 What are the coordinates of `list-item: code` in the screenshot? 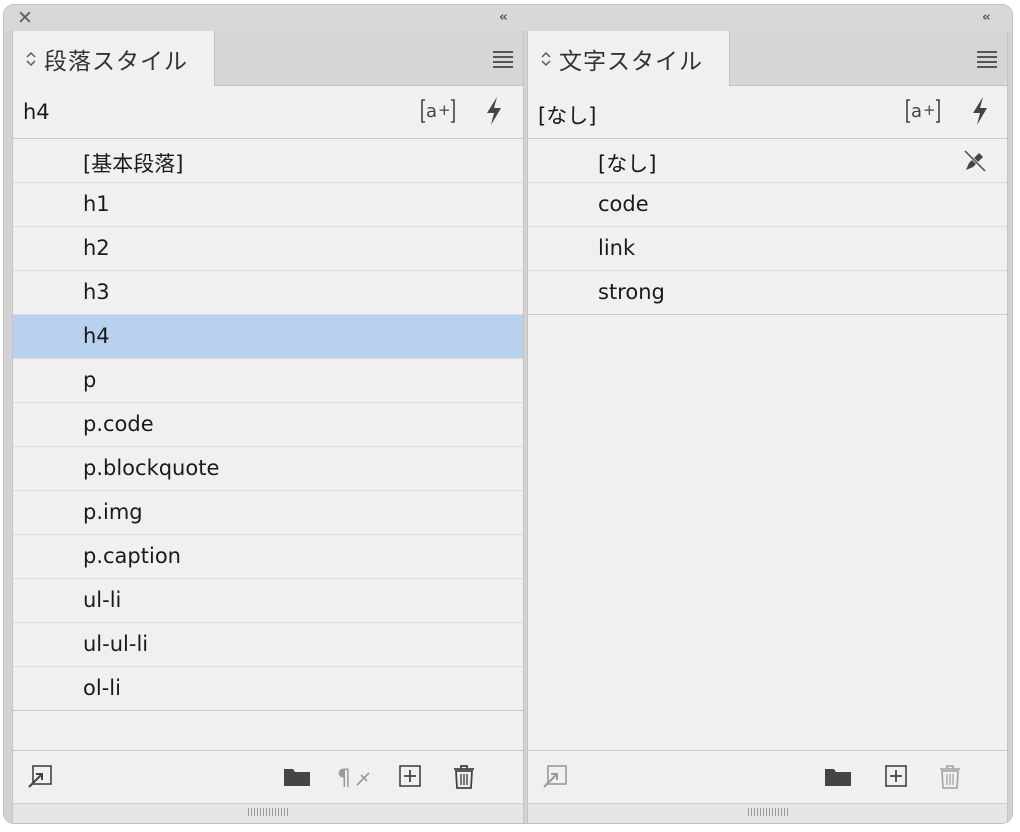 It's located at (767, 205).